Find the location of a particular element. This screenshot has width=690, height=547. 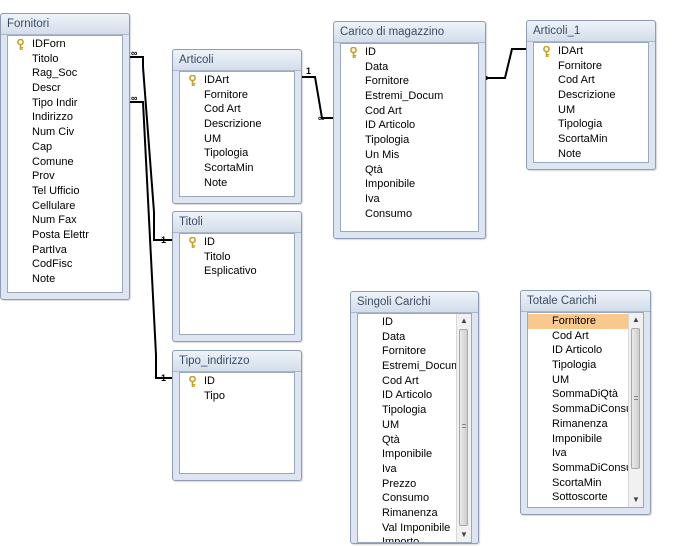

field-item: Sottoscorte is located at coordinates (578, 497).